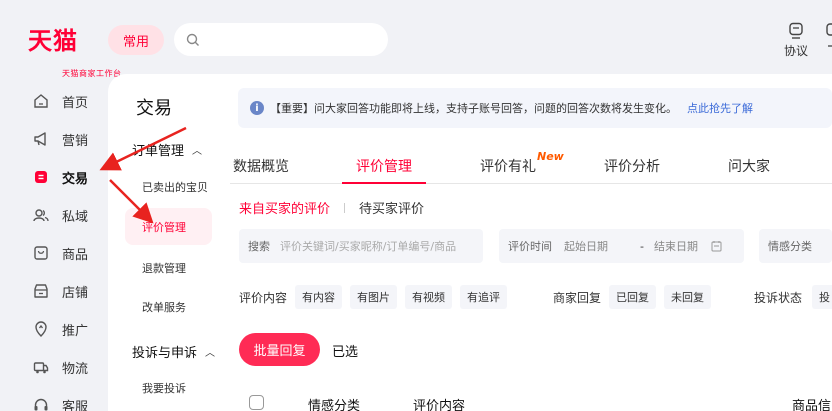  I want to click on tab-review-analysis: 评价分析, so click(632, 168).